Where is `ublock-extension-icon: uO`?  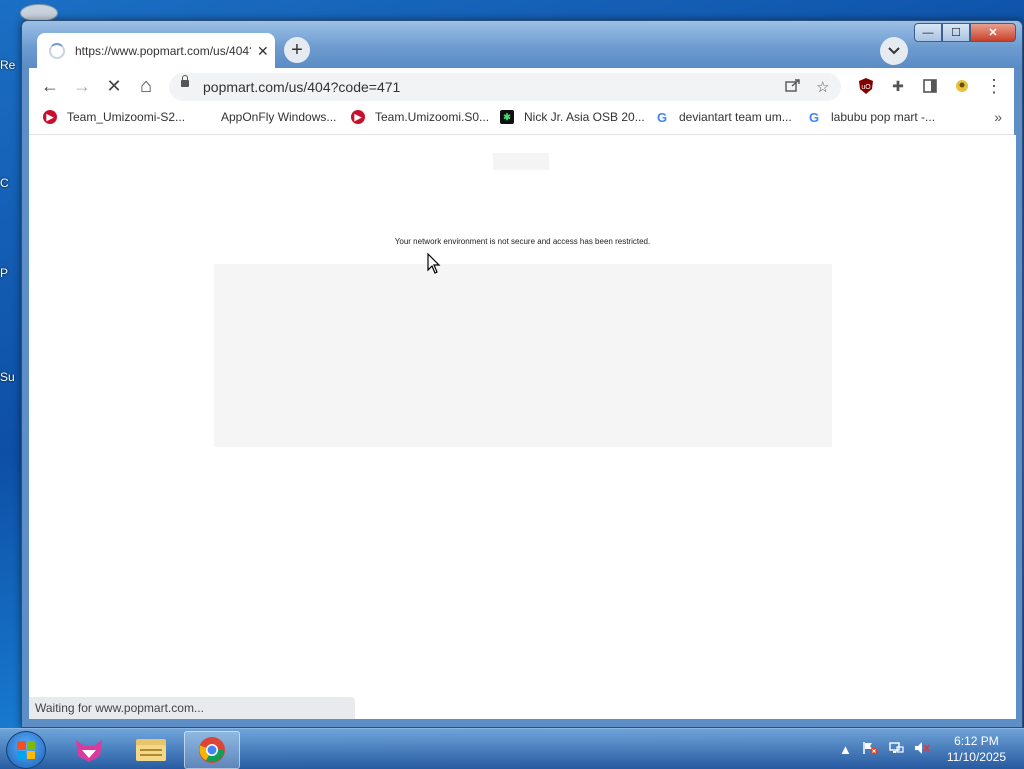 ublock-extension-icon: uO is located at coordinates (866, 86).